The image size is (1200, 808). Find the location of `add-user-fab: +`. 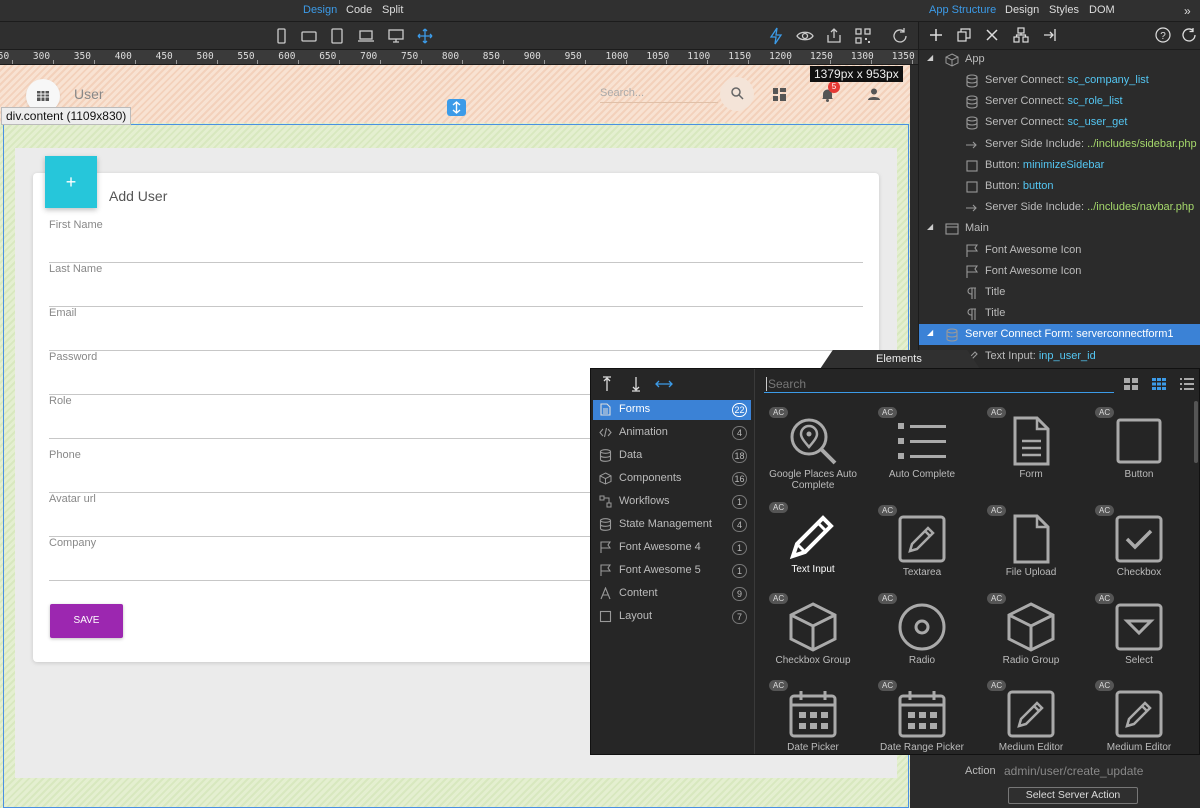

add-user-fab: + is located at coordinates (71, 182).